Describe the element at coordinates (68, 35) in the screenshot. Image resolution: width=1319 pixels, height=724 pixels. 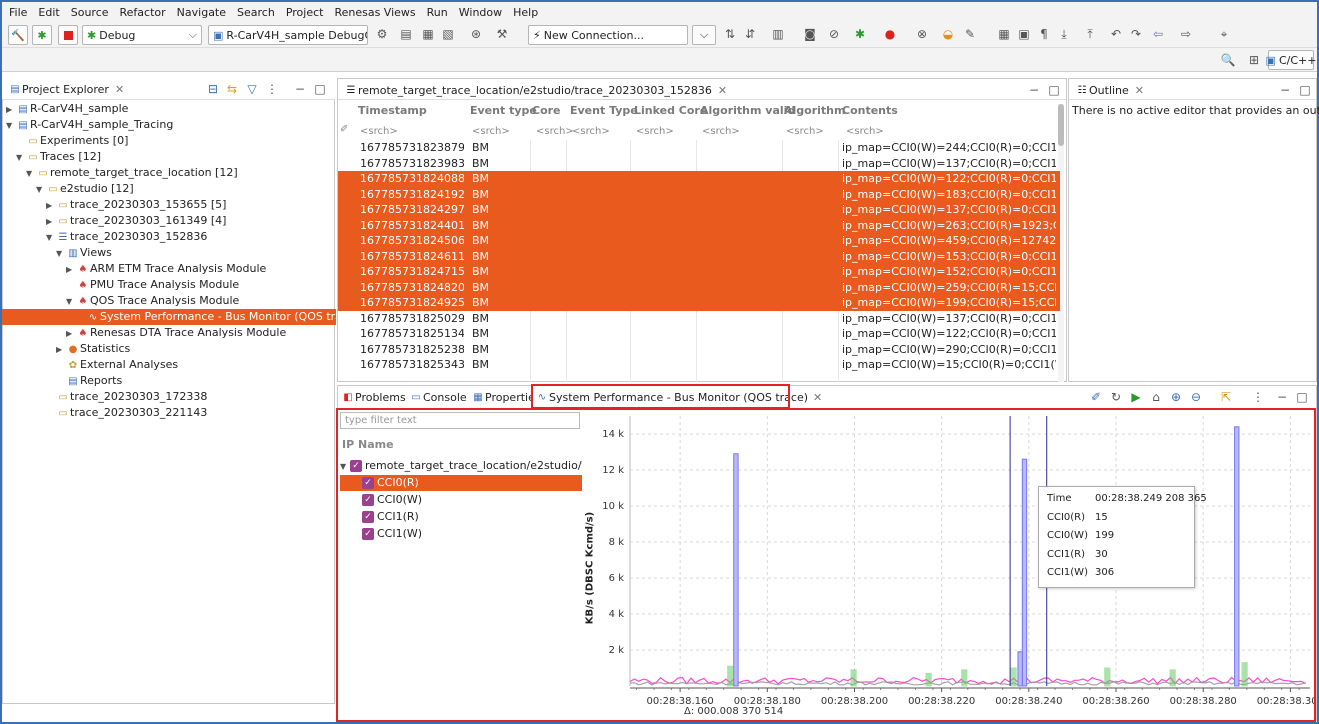
I see `stop-button` at that location.